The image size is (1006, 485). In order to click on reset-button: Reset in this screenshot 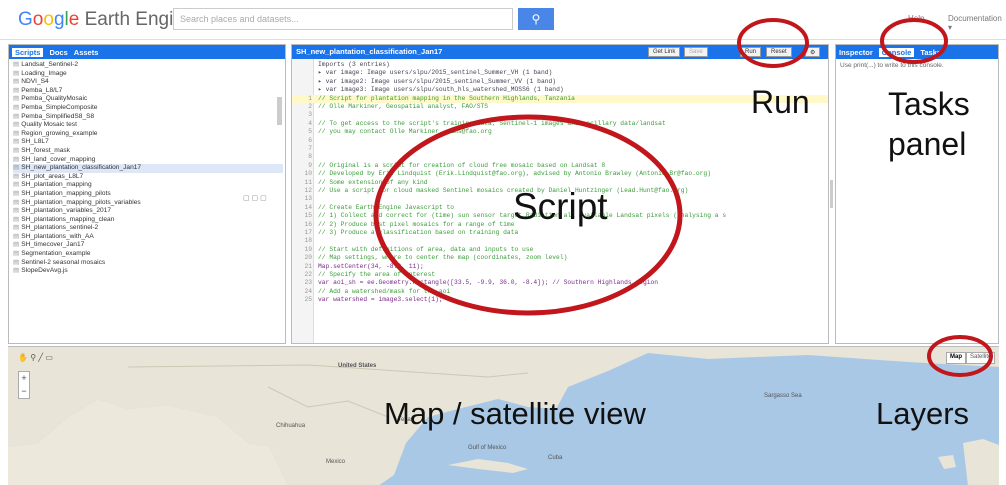, I will do `click(779, 52)`.